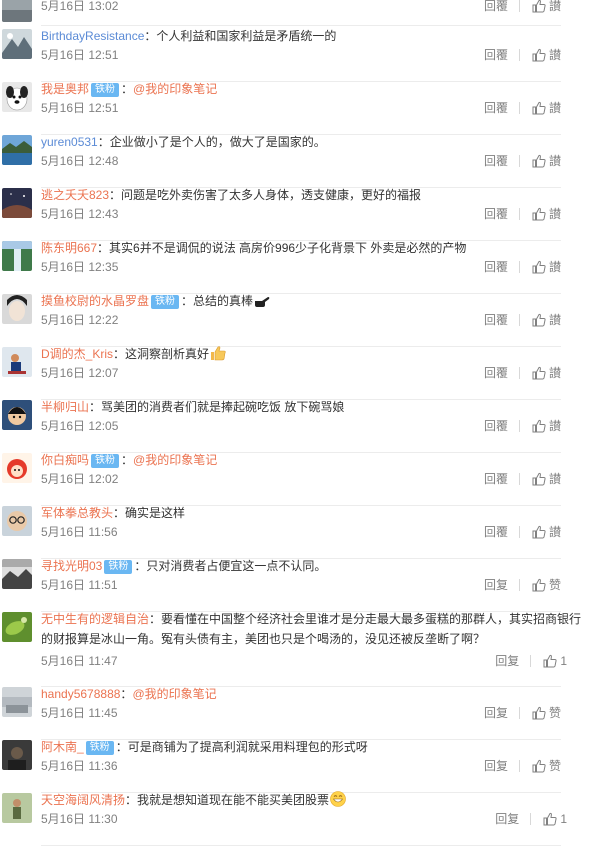  What do you see at coordinates (80, 694) in the screenshot?
I see `comment-username: handy5678888` at bounding box center [80, 694].